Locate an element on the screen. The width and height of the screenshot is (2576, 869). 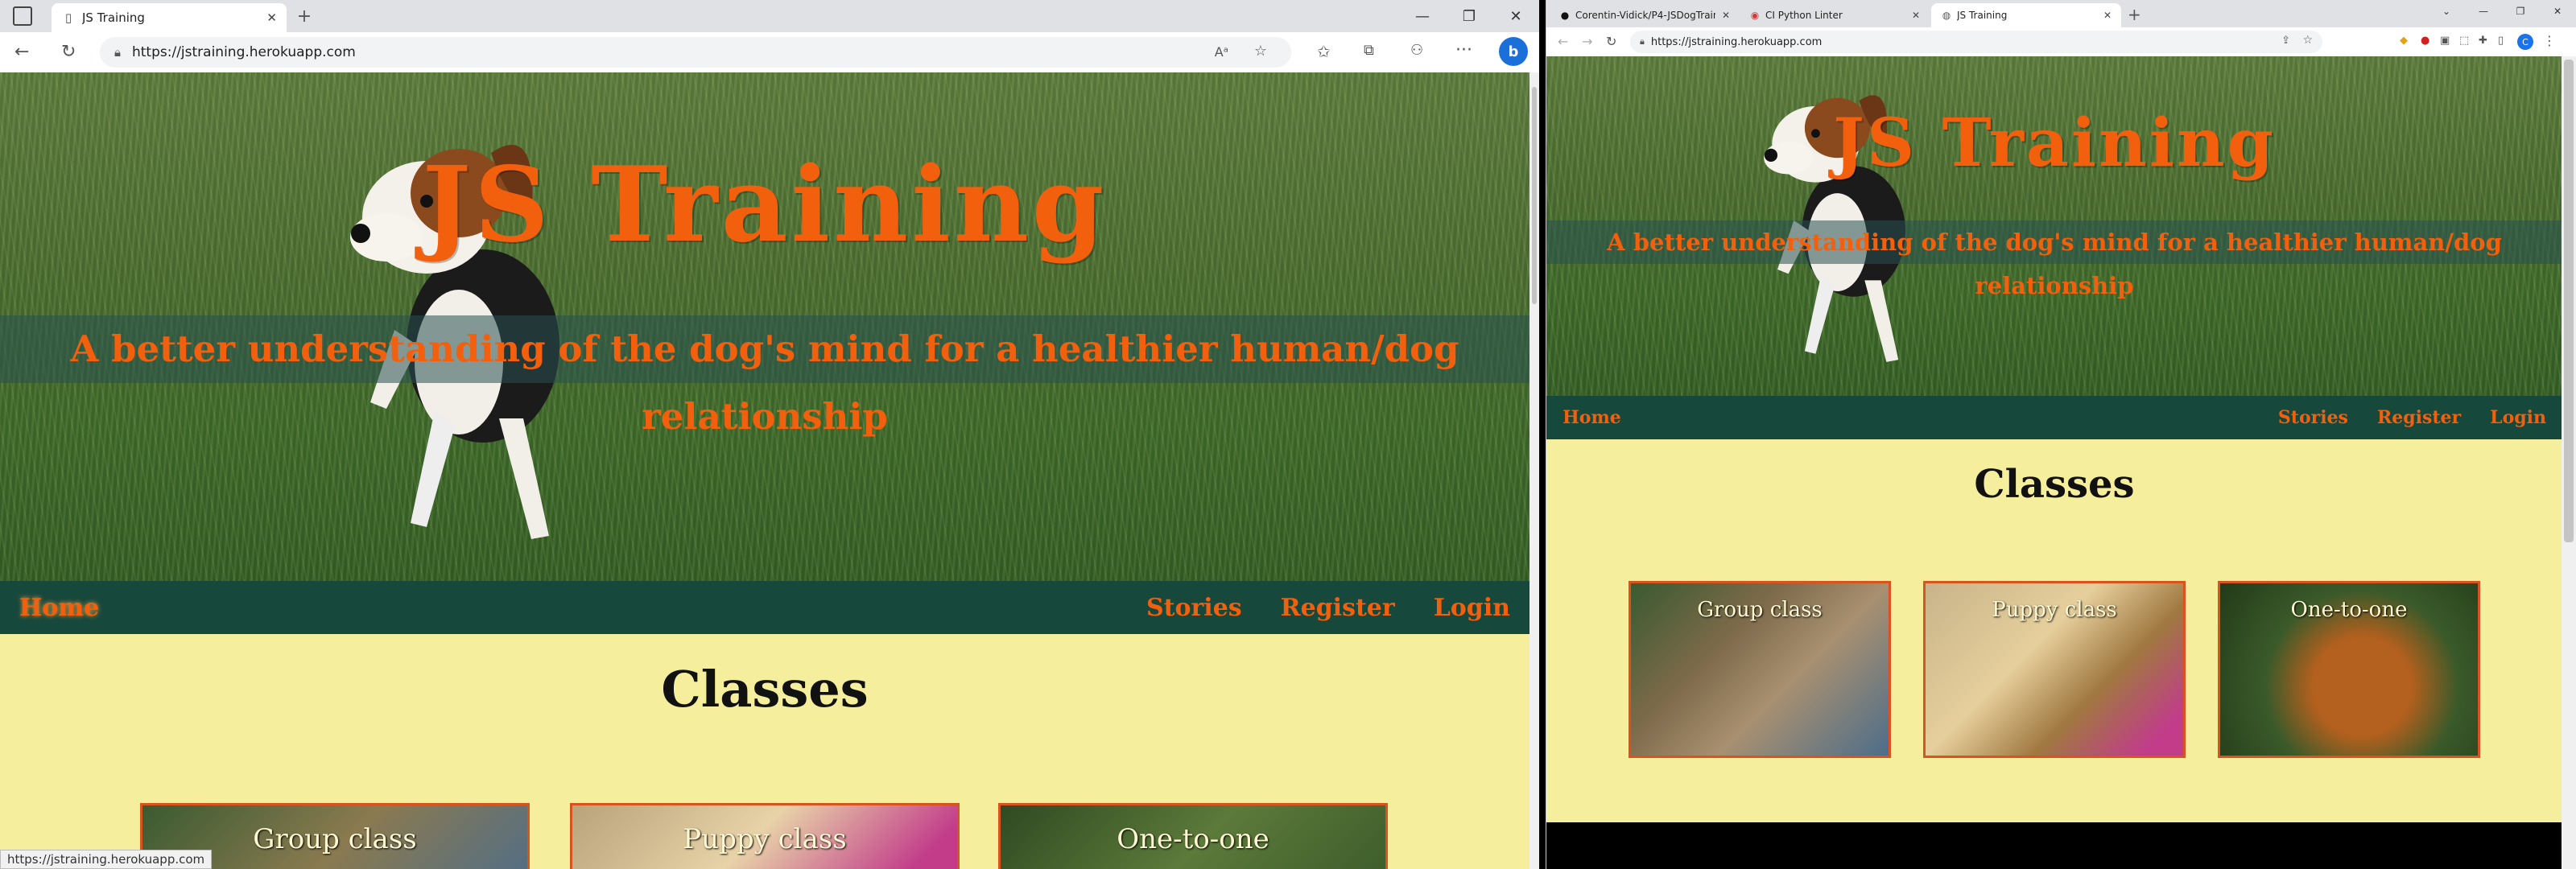
copilot-icon: b is located at coordinates (1513, 51).